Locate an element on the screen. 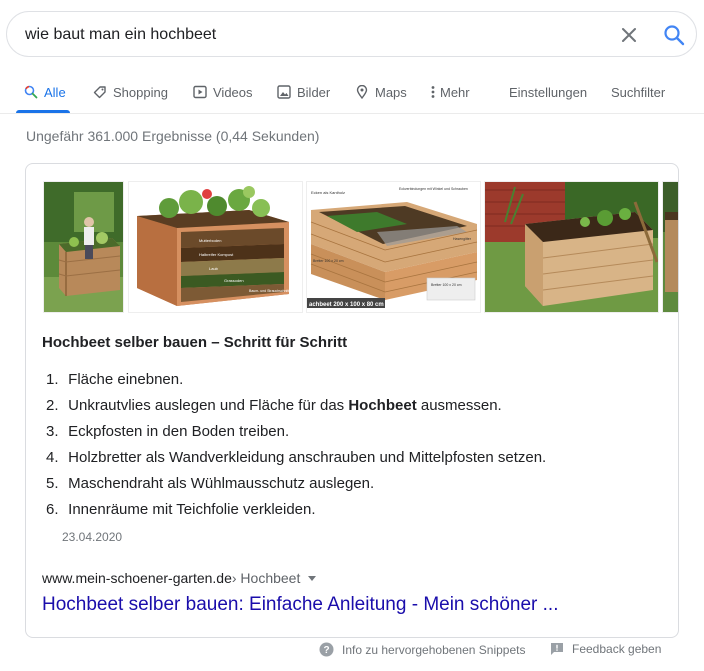 This screenshot has width=704, height=671. close-icon is located at coordinates (629, 35).